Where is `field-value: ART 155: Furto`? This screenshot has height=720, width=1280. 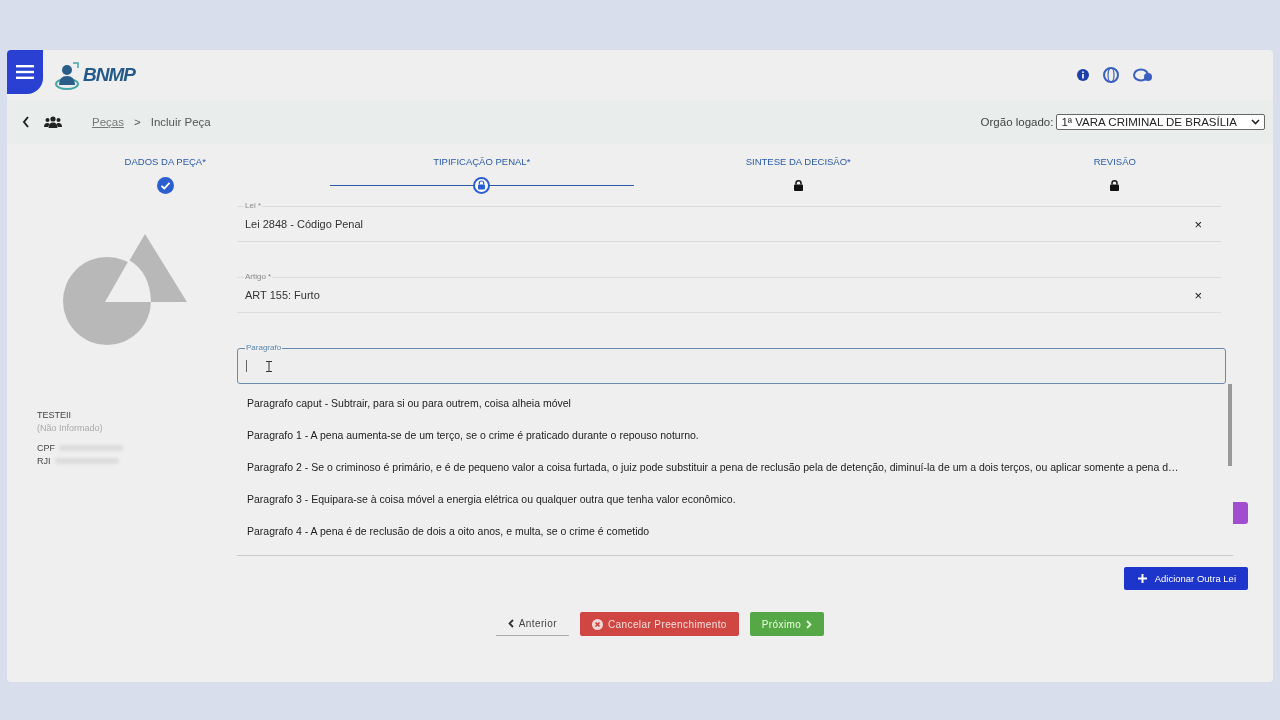
field-value: ART 155: Furto is located at coordinates (282, 295).